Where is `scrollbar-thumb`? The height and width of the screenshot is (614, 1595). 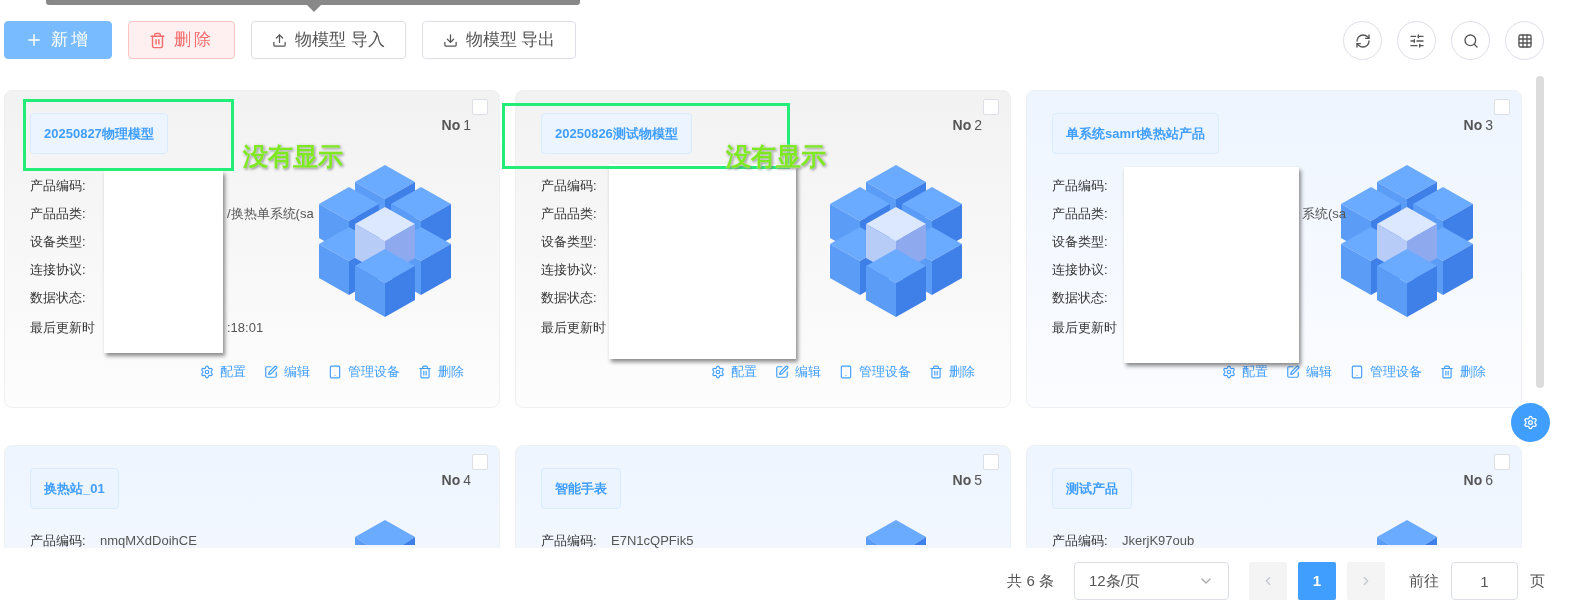 scrollbar-thumb is located at coordinates (1540, 232).